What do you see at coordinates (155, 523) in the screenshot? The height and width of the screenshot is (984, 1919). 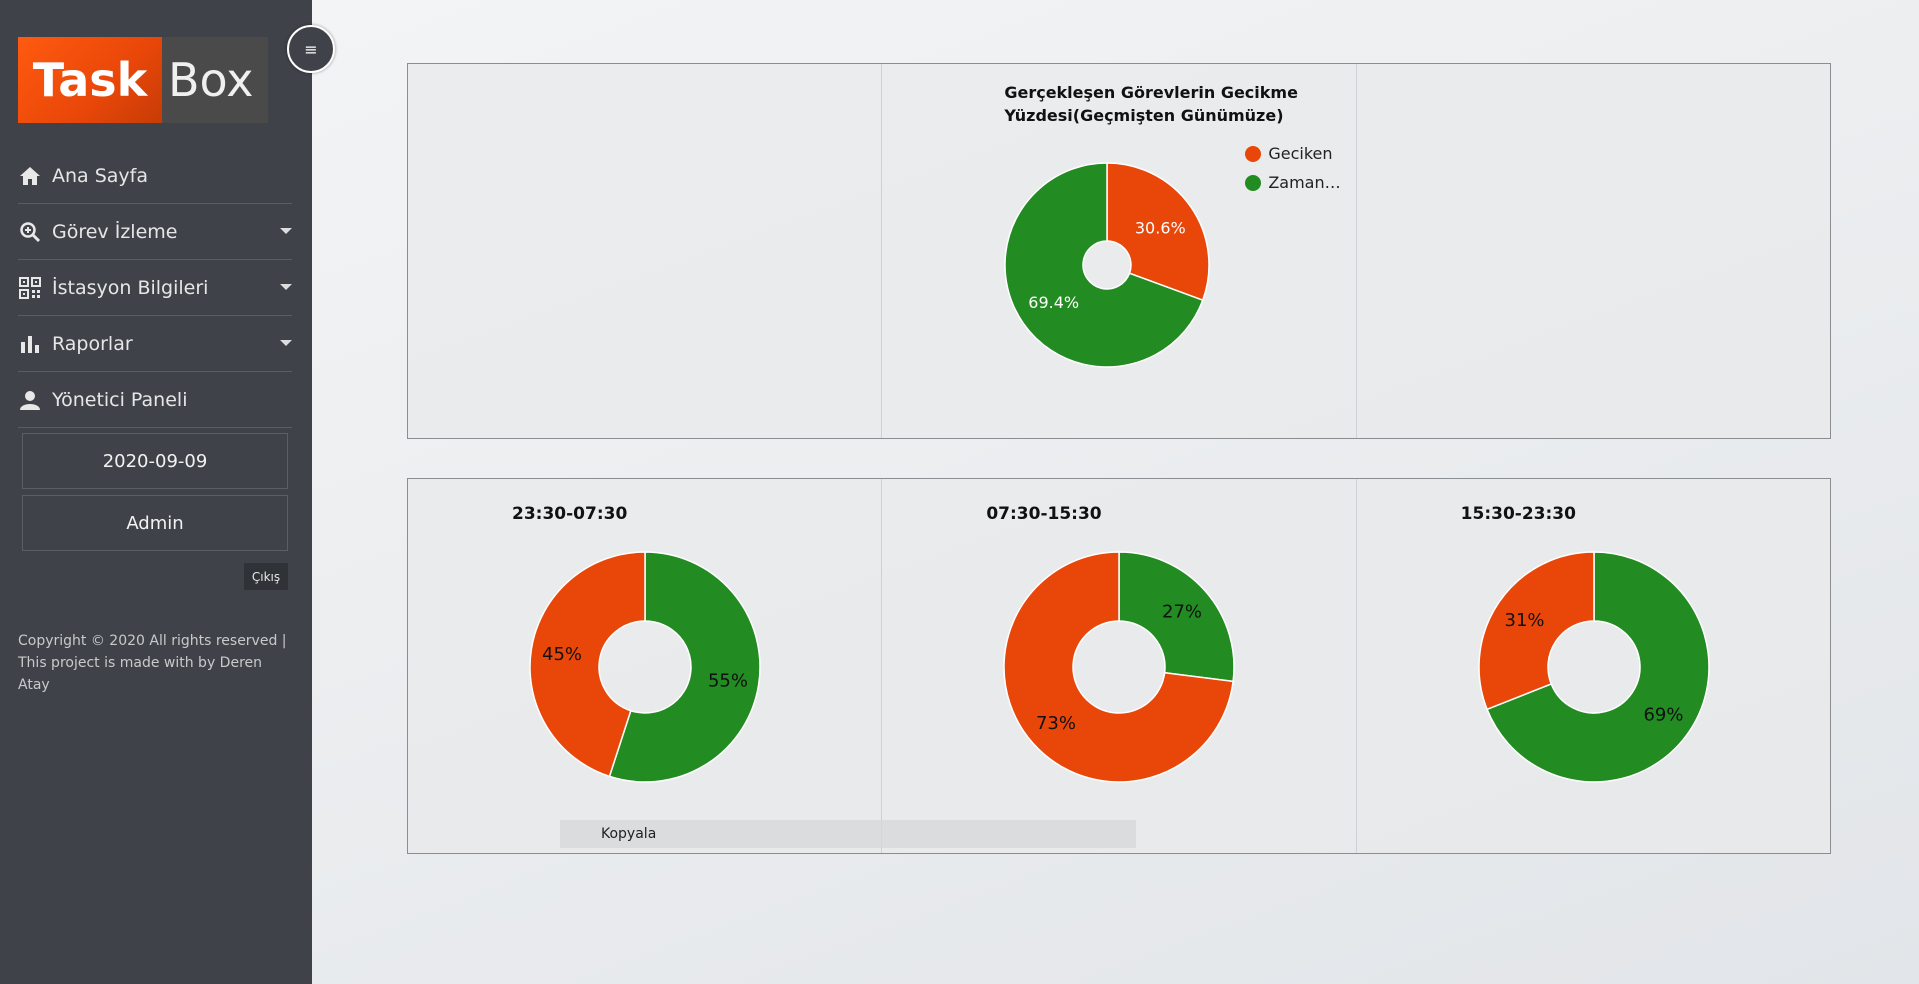 I see `user-box: Admin` at bounding box center [155, 523].